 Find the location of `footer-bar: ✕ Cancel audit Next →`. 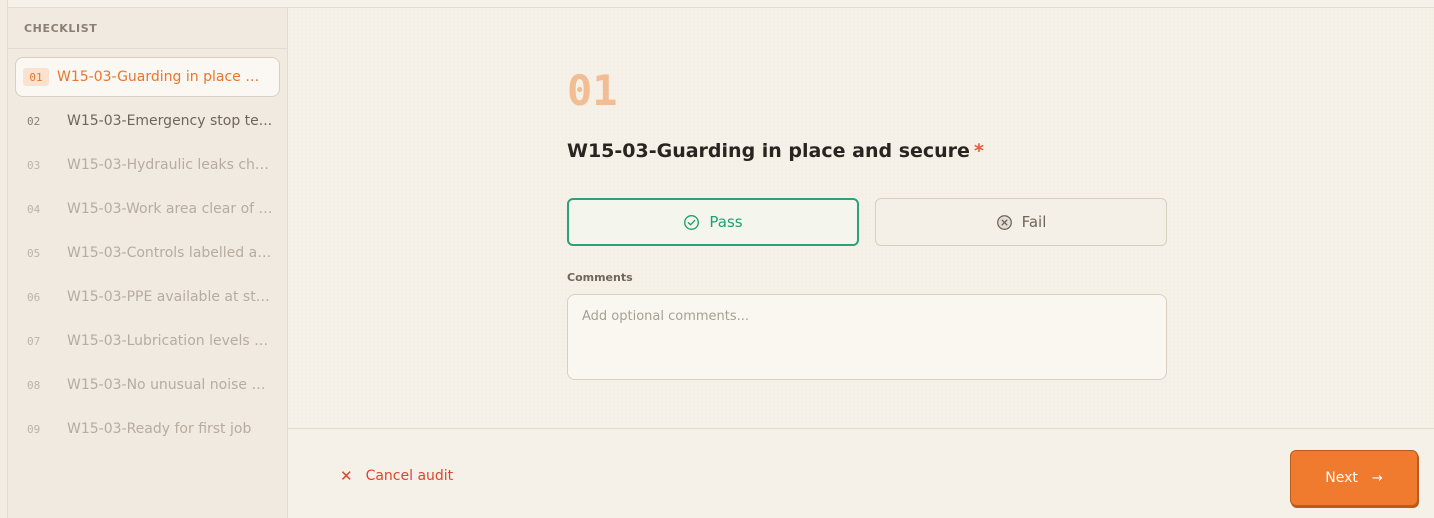

footer-bar: ✕ Cancel audit Next → is located at coordinates (861, 473).